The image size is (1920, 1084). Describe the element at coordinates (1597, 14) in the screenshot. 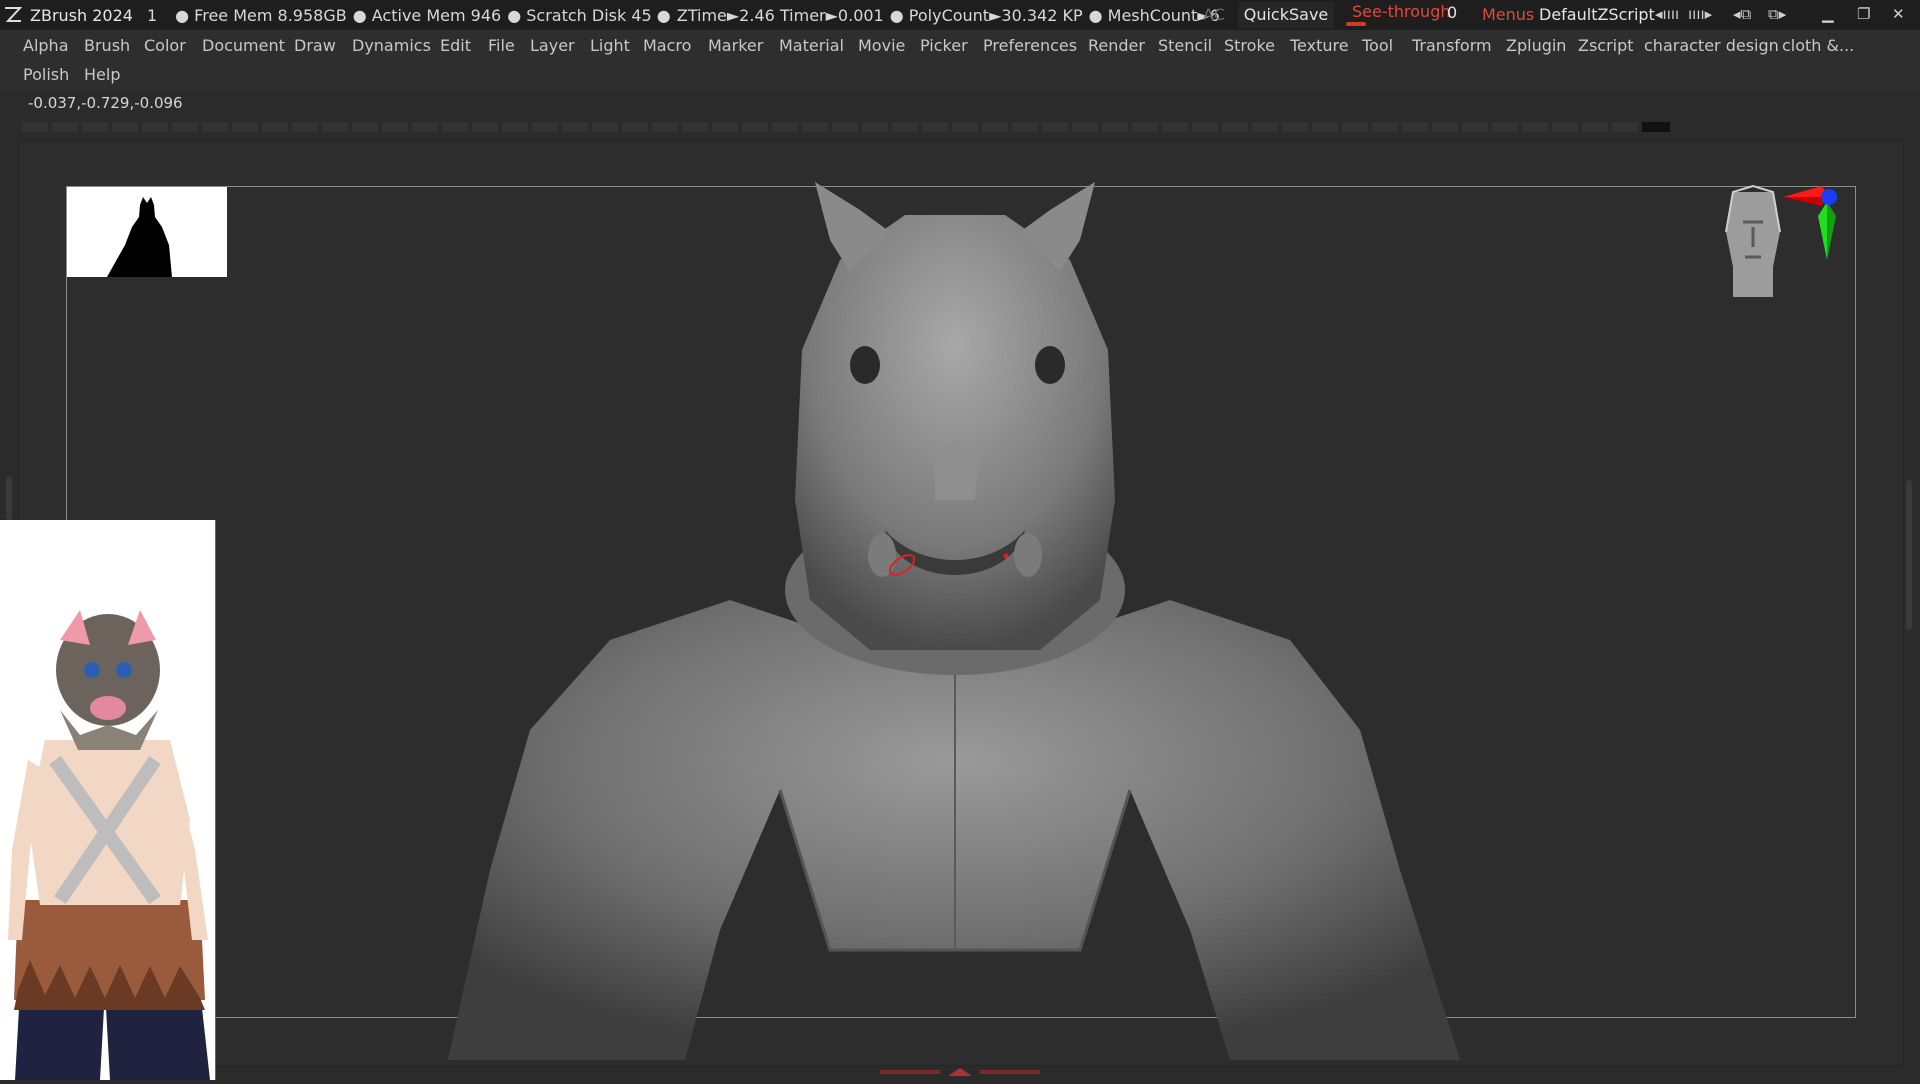

I see `default-zscript: DefaultZScript` at that location.